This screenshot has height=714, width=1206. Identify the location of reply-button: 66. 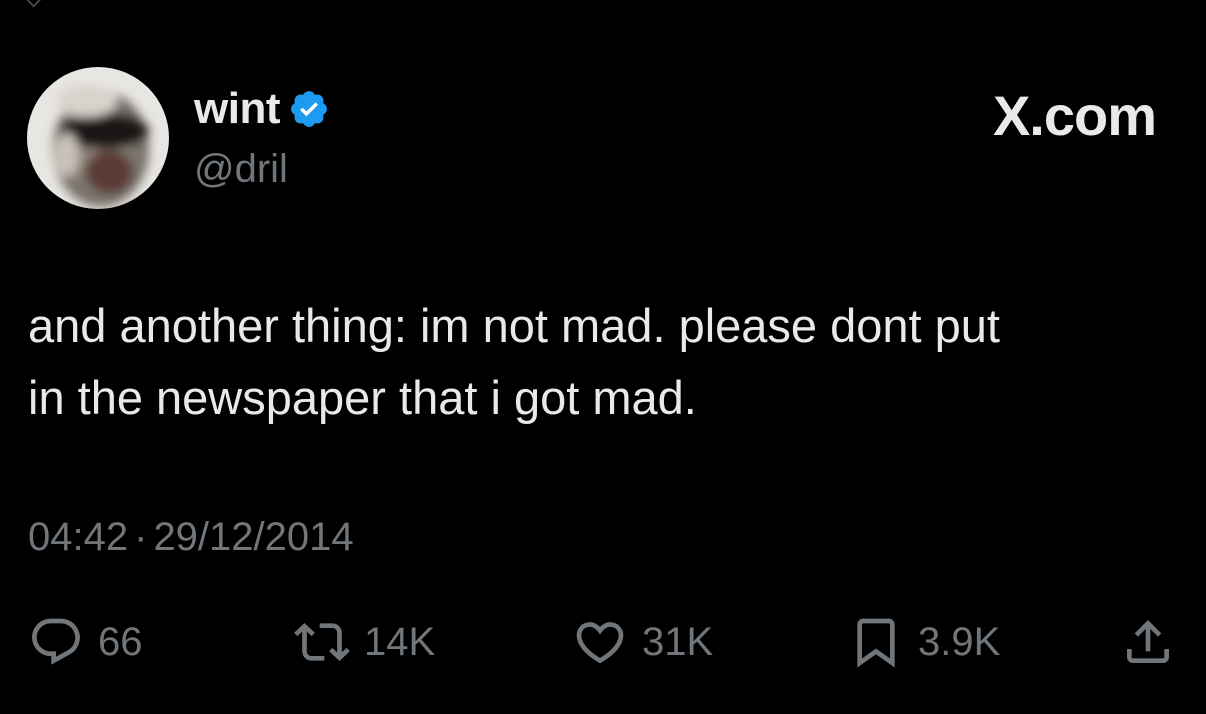
(85, 642).